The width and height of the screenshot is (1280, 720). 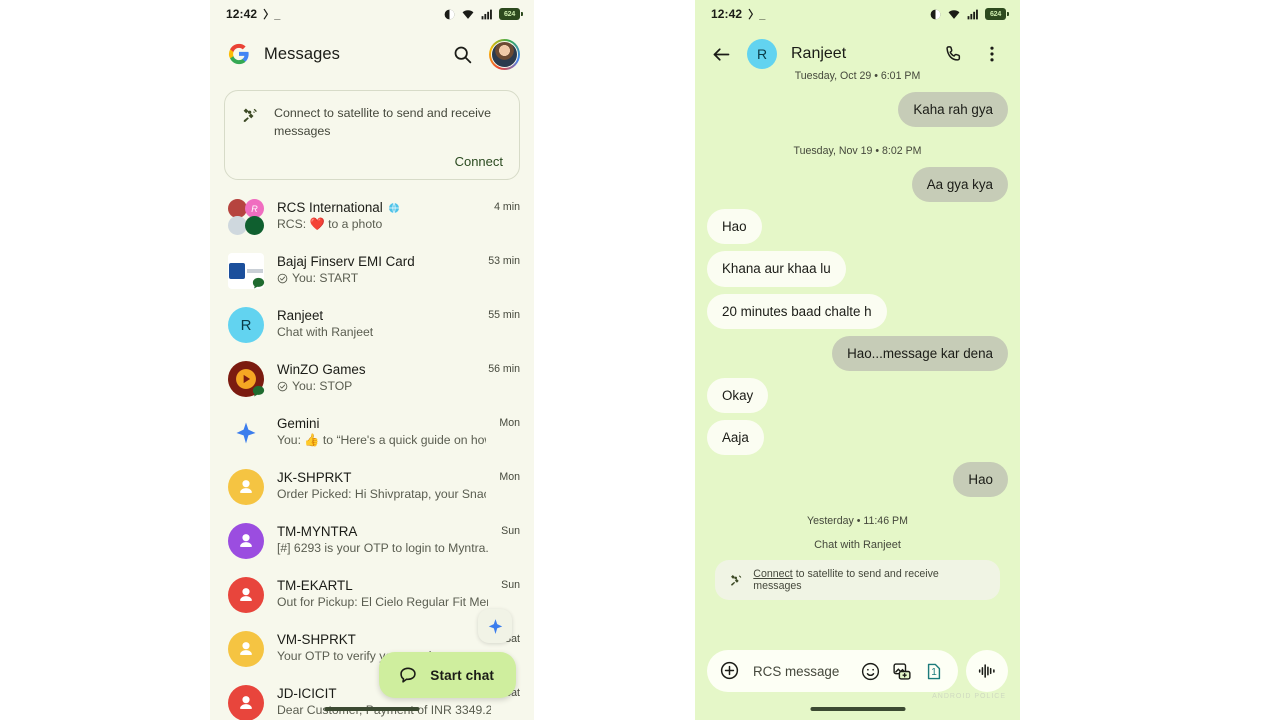 I want to click on conversation-body: WinZO Games You: STOP, so click(x=376, y=377).